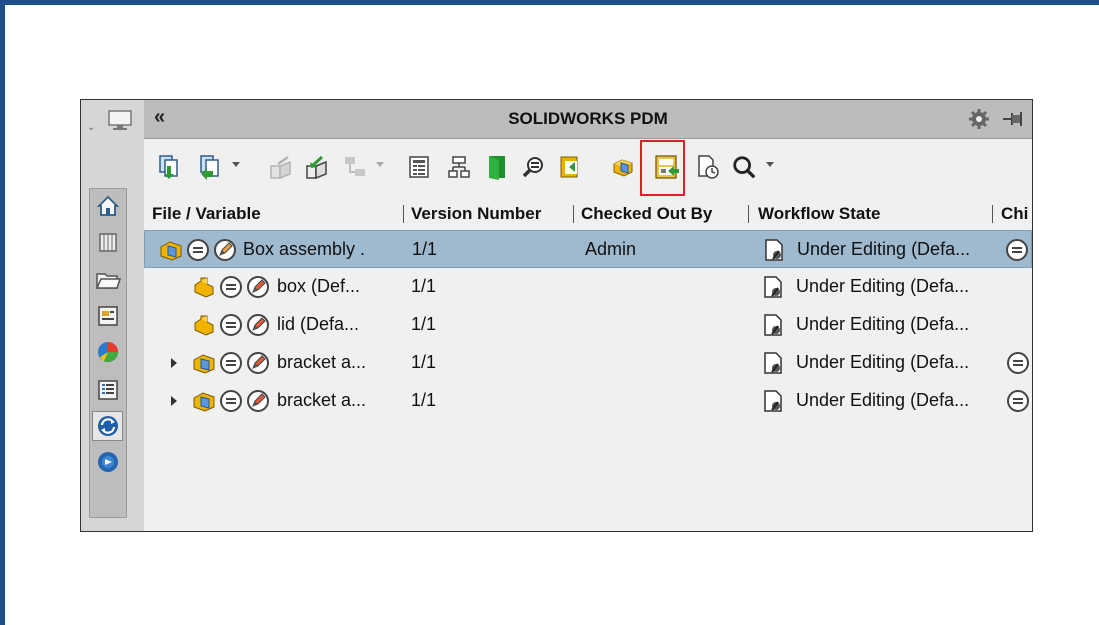  I want to click on bom-button, so click(570, 167).